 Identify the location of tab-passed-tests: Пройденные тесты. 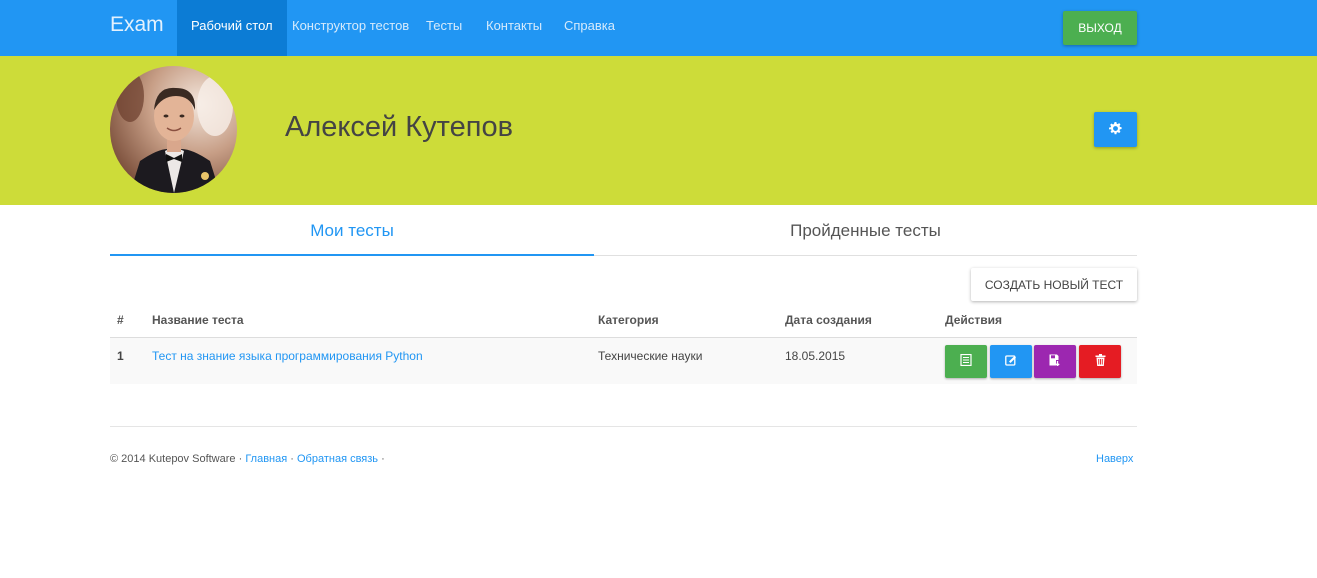
(865, 230).